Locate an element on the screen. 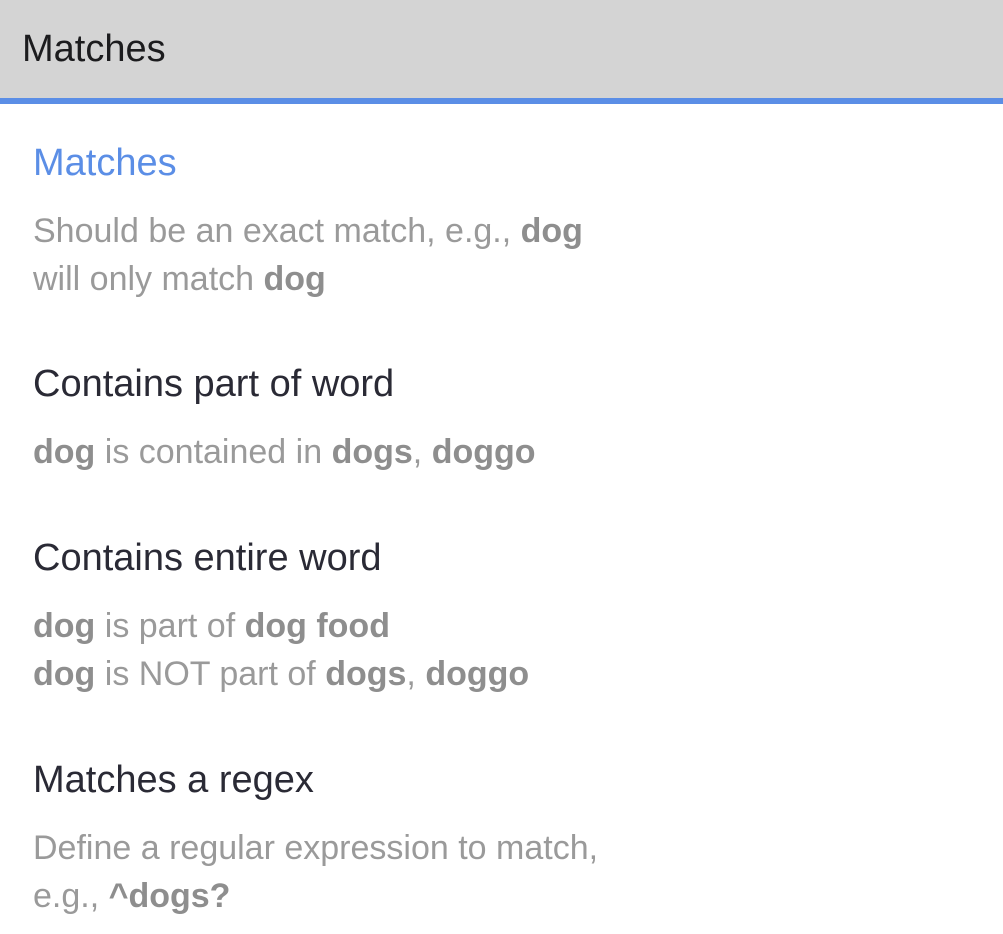  description-text: e.g., is located at coordinates (71, 896).